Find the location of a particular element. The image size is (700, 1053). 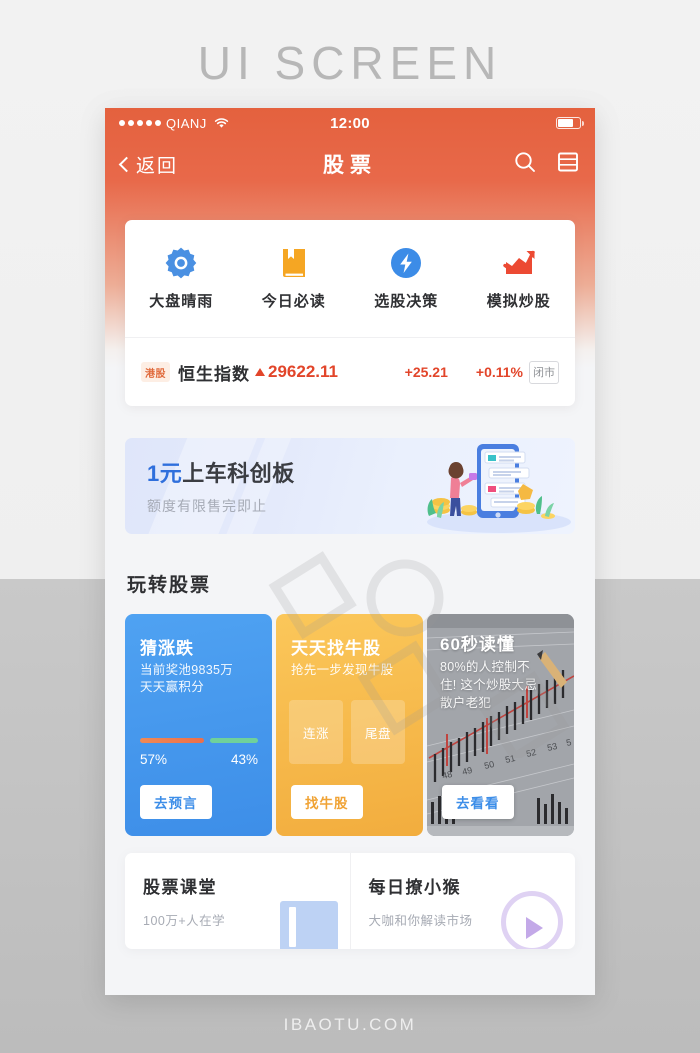

sentiment-percent-up: 57% is located at coordinates (154, 759).